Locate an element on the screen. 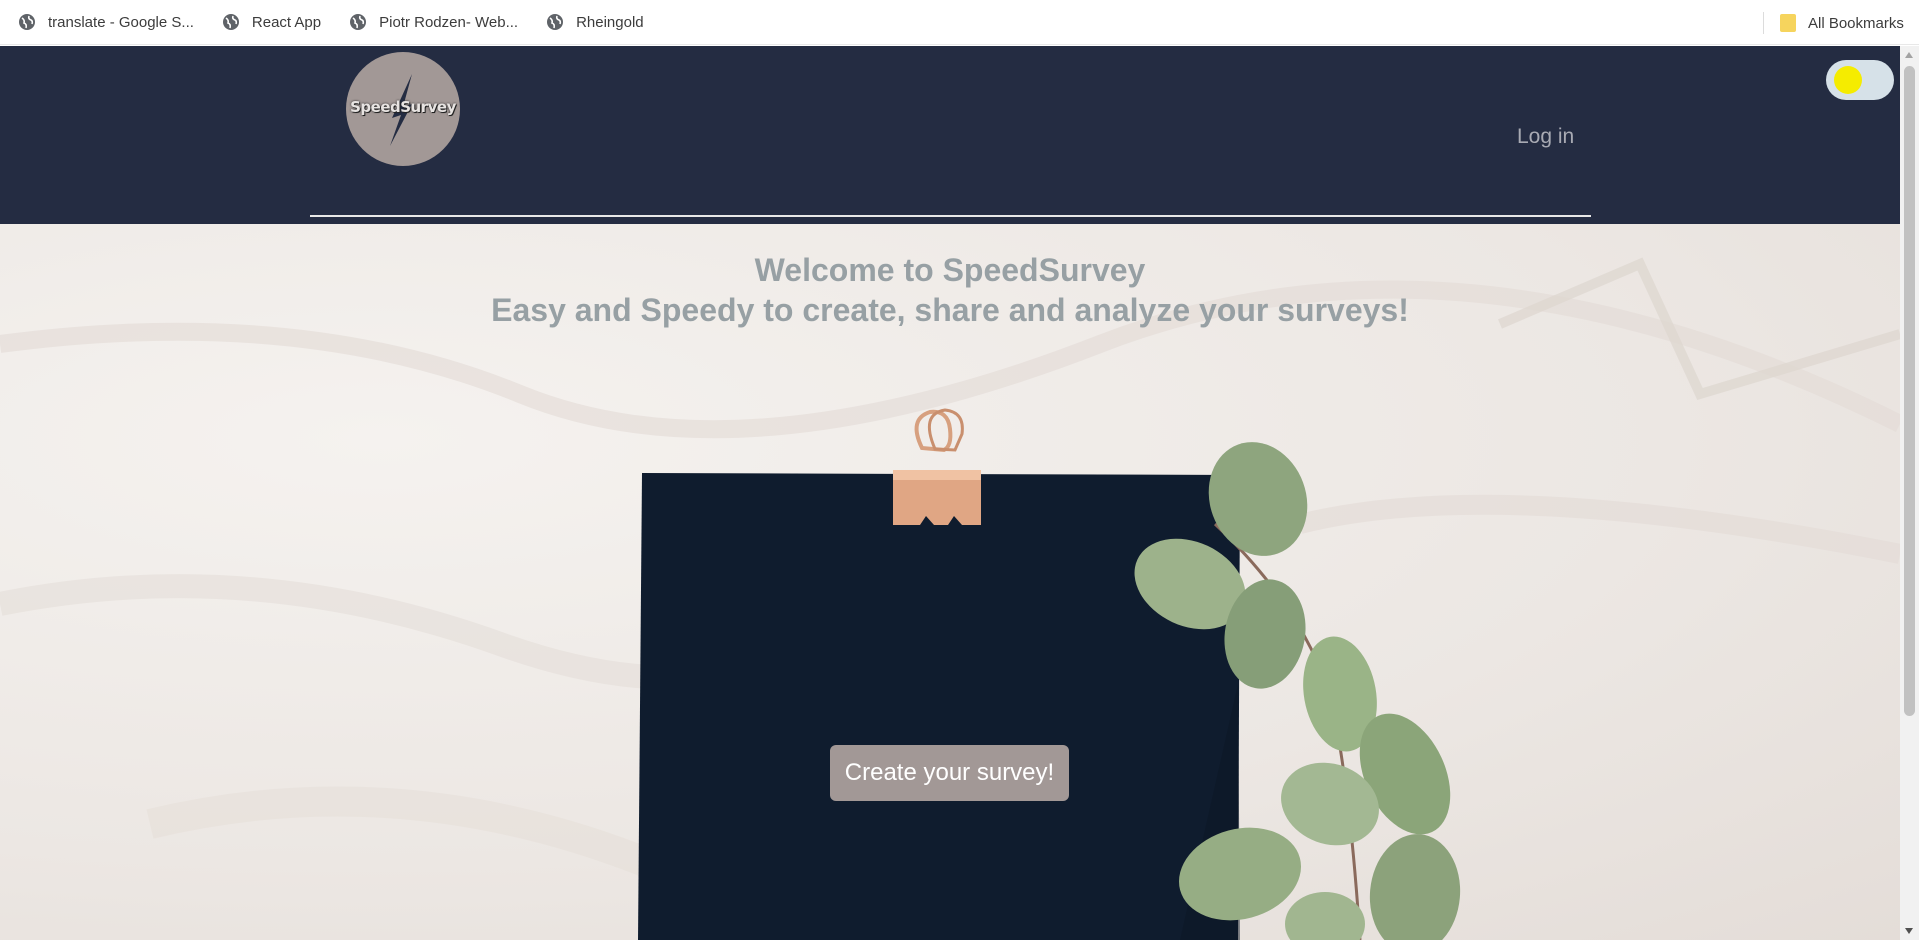 The width and height of the screenshot is (1919, 940). theme-toggle is located at coordinates (1860, 80).